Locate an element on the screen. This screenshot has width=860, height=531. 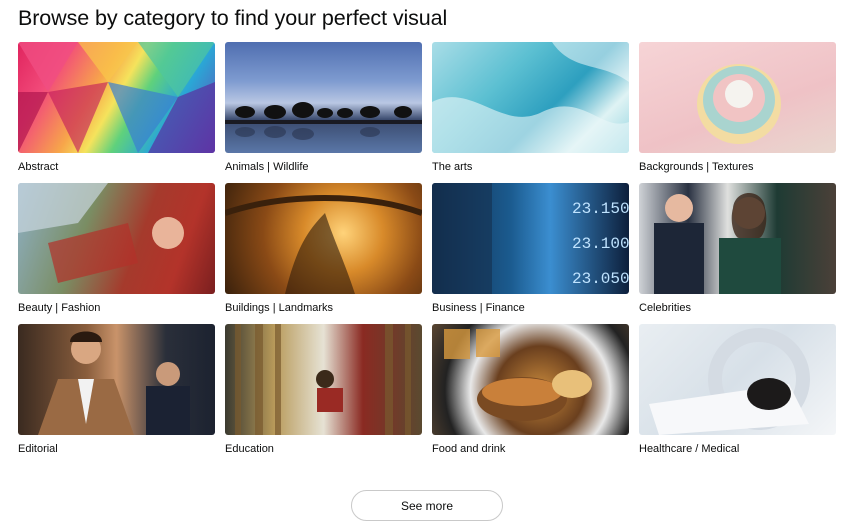
category-tile-buildings: Buildings | Landmarks is located at coordinates (323, 253).